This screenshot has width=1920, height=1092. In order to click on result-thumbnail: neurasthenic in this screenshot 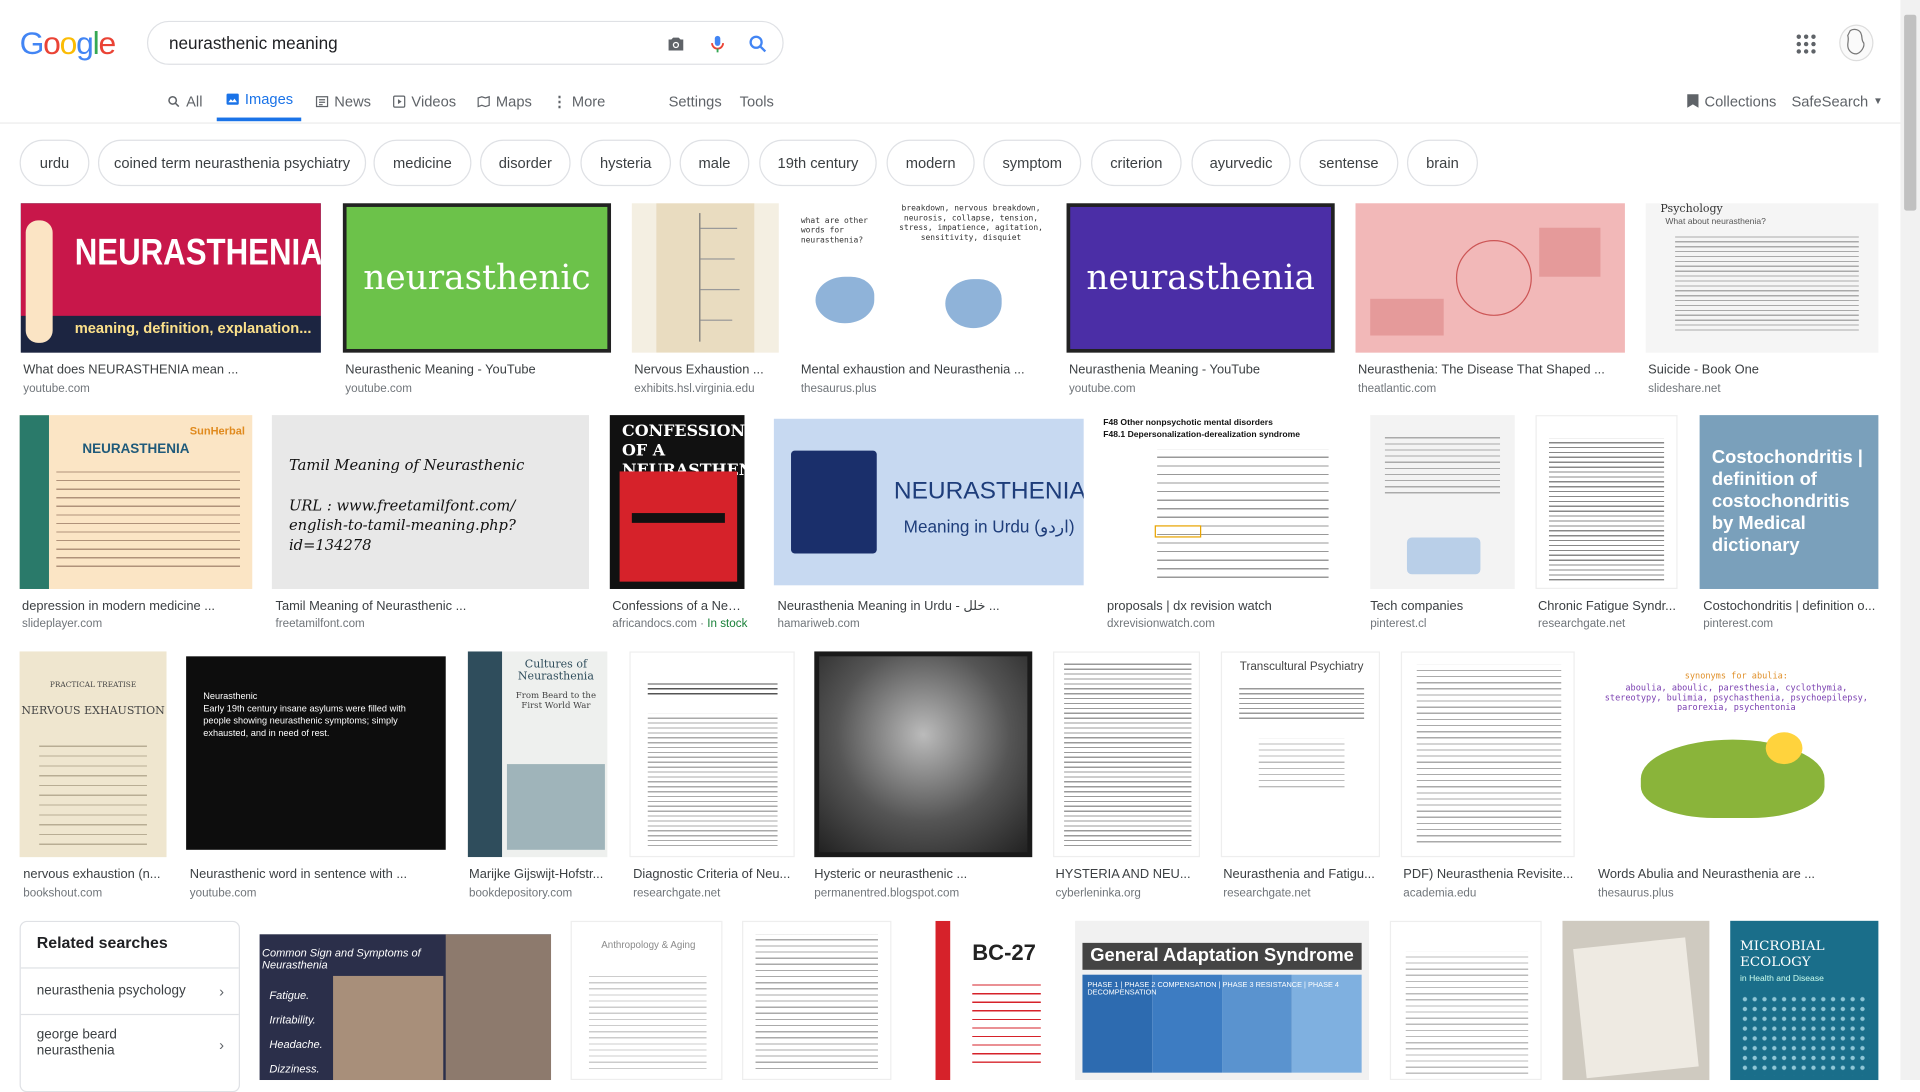, I will do `click(477, 278)`.